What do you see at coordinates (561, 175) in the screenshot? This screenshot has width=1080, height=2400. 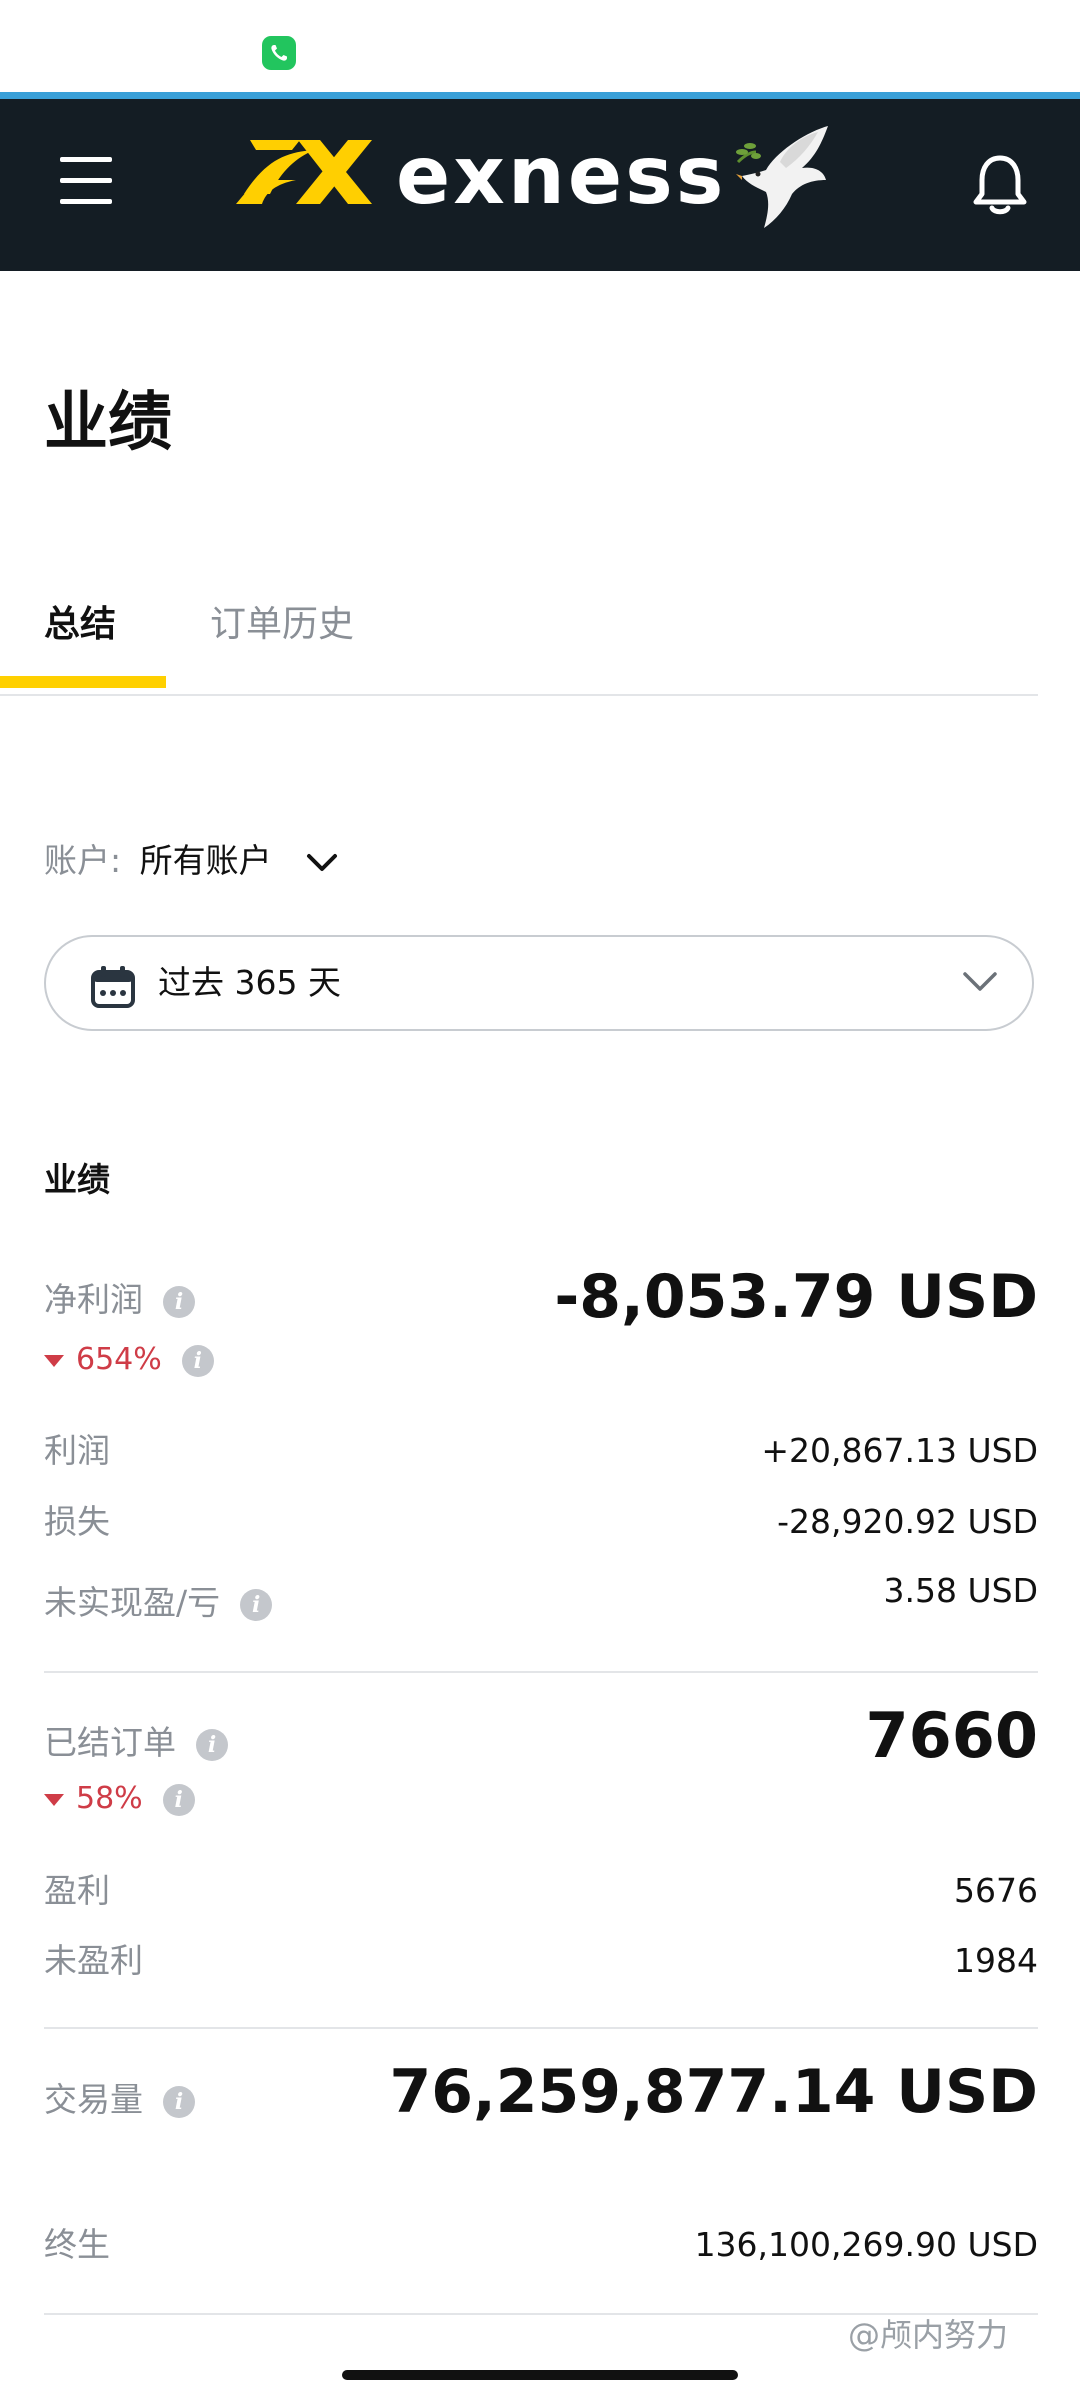 I see `brand-name: exness` at bounding box center [561, 175].